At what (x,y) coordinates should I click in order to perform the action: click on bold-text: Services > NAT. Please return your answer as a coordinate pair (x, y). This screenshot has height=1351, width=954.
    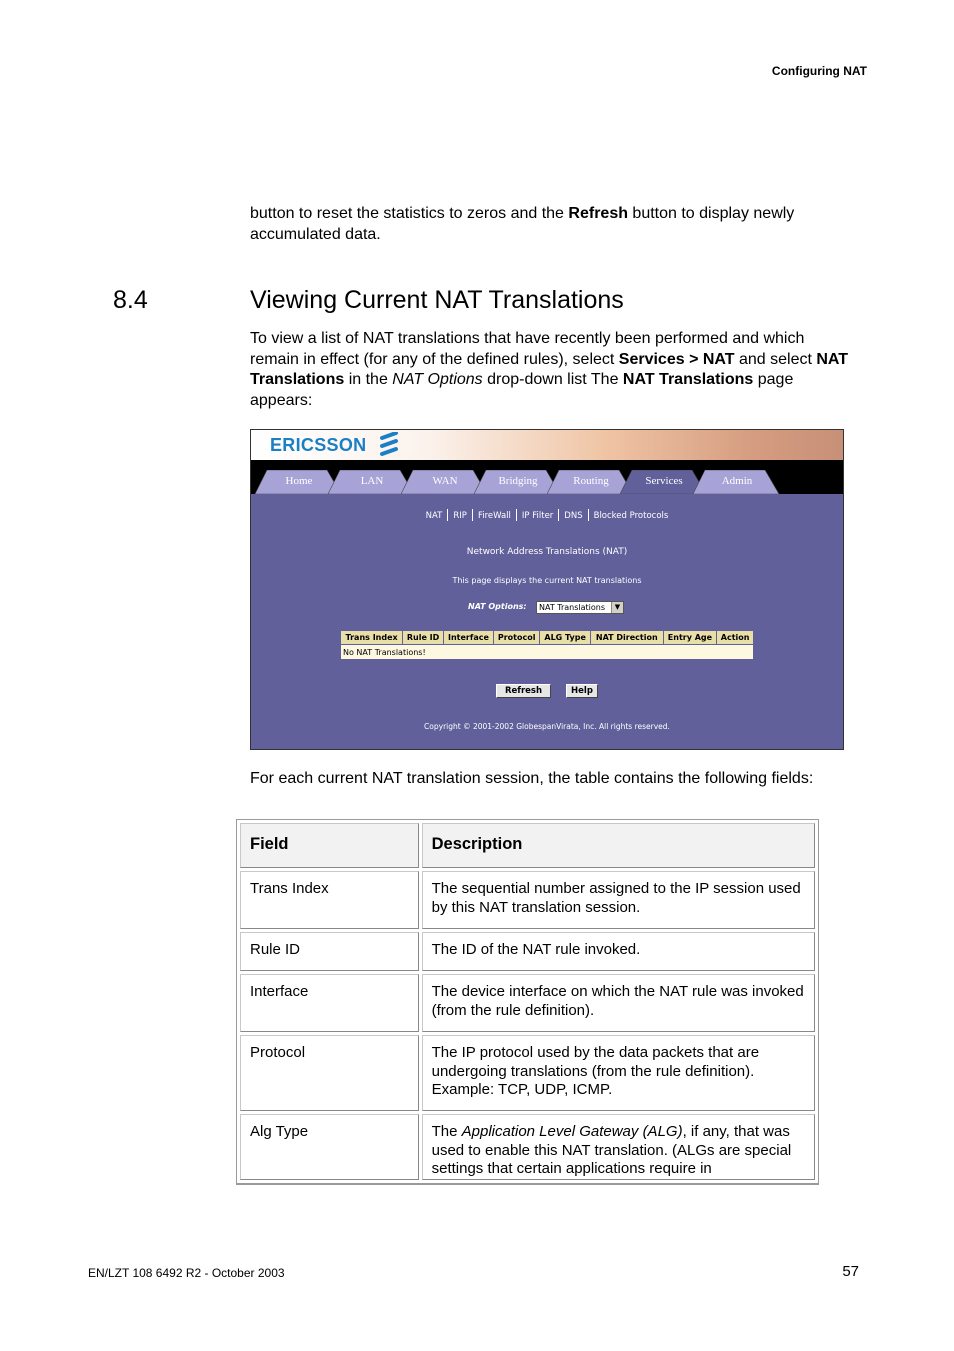
    Looking at the image, I should click on (676, 359).